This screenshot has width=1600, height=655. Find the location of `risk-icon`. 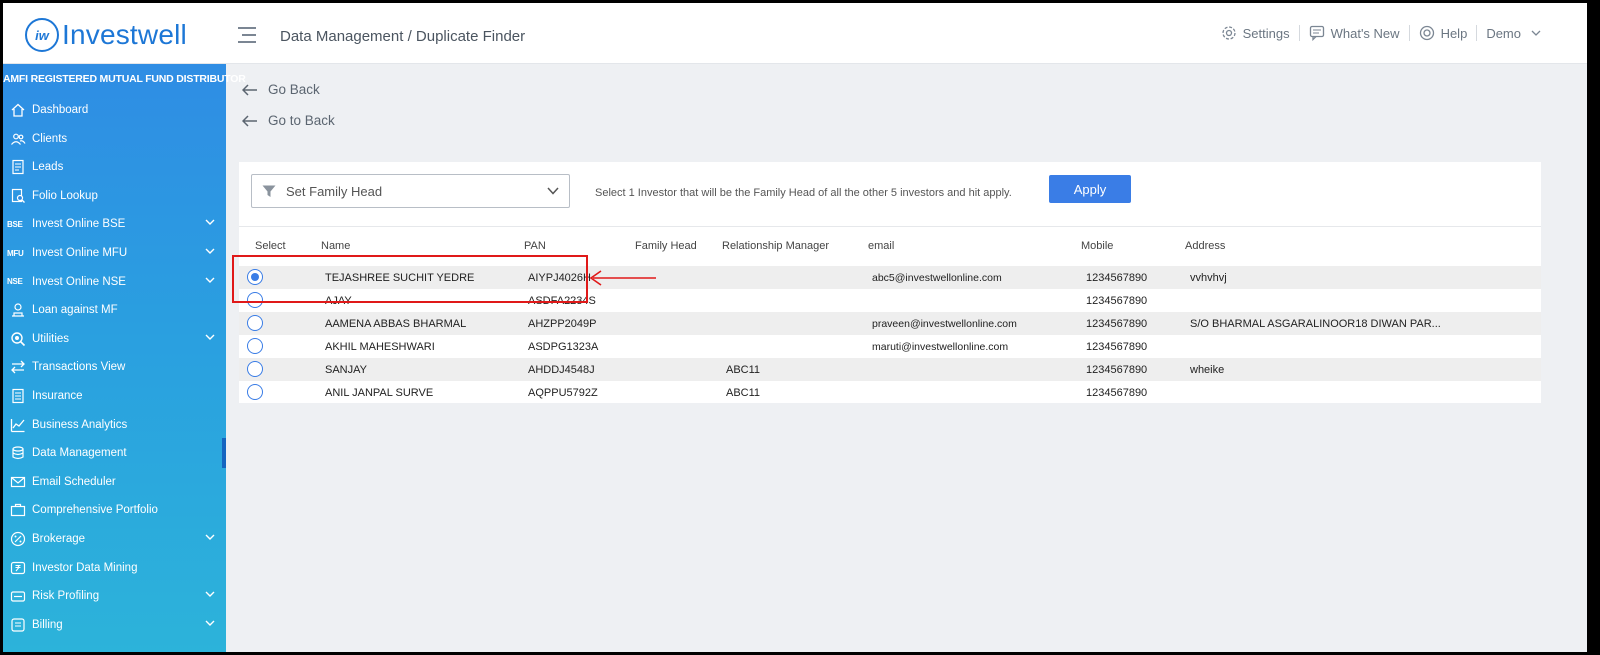

risk-icon is located at coordinates (18, 596).